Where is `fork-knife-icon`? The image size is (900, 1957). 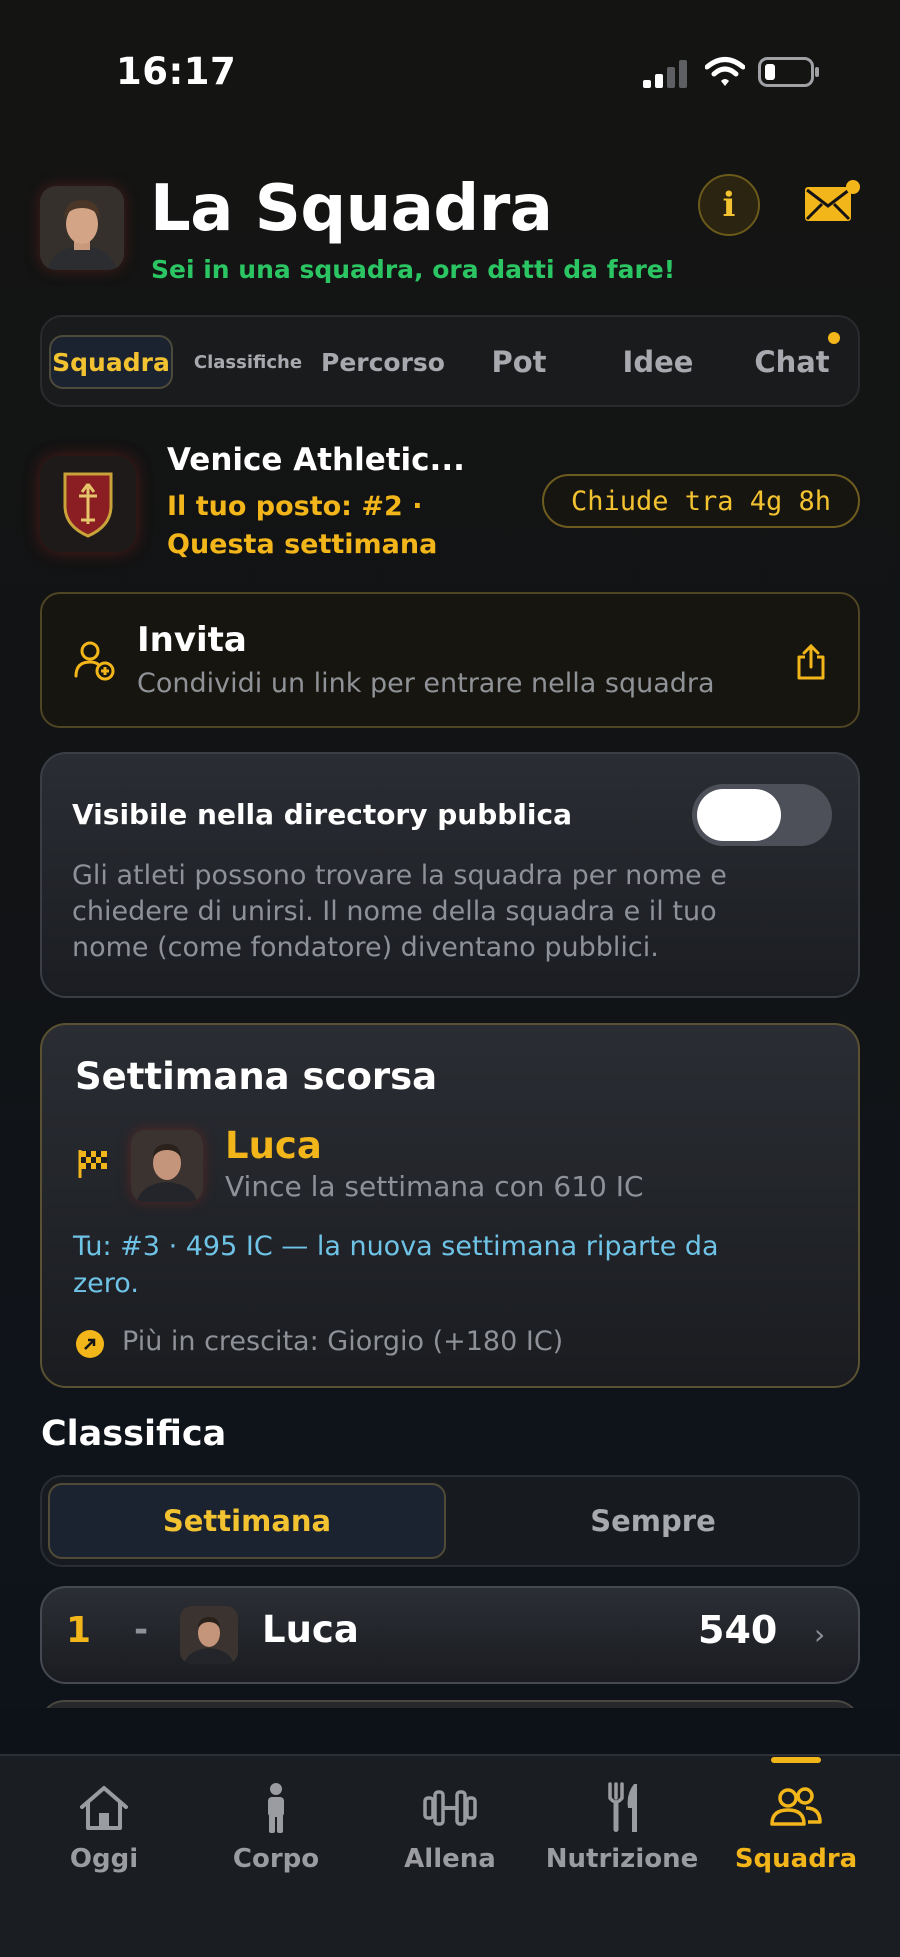
fork-knife-icon is located at coordinates (622, 1807).